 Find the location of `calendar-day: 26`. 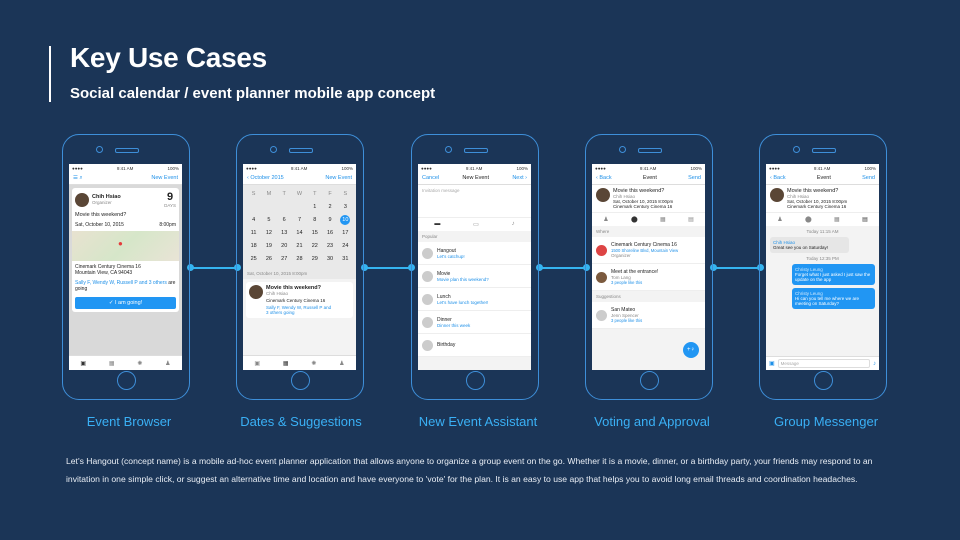

calendar-day: 26 is located at coordinates (268, 259).